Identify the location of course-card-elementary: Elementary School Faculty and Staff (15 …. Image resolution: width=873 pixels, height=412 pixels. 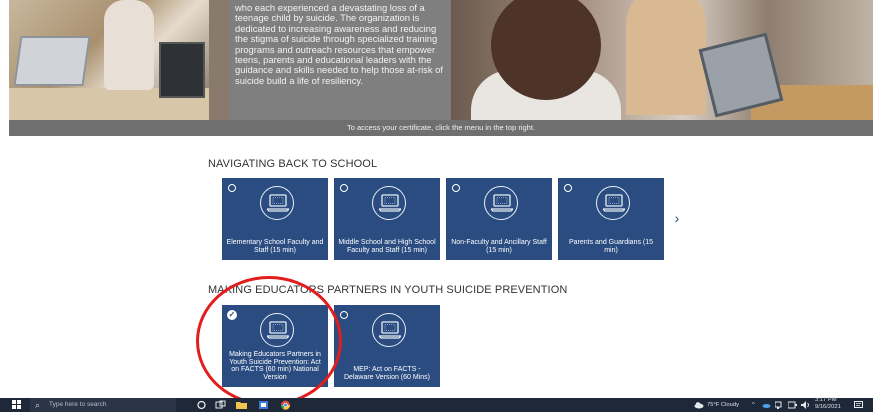
(275, 219).